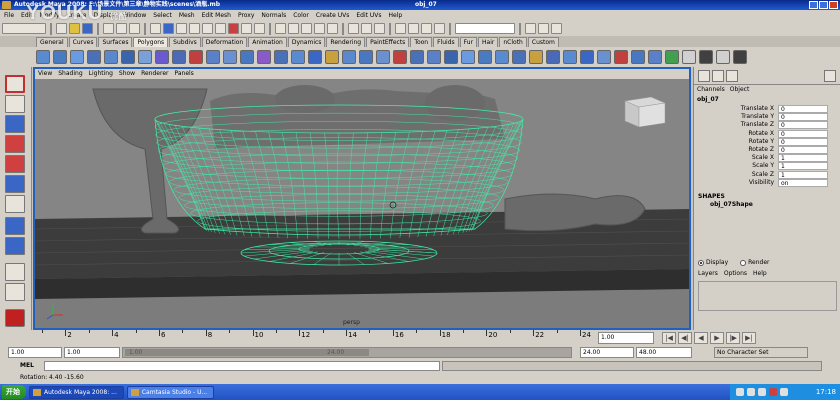  What do you see at coordinates (213, 57) in the screenshot?
I see `combine-icon` at bounding box center [213, 57].